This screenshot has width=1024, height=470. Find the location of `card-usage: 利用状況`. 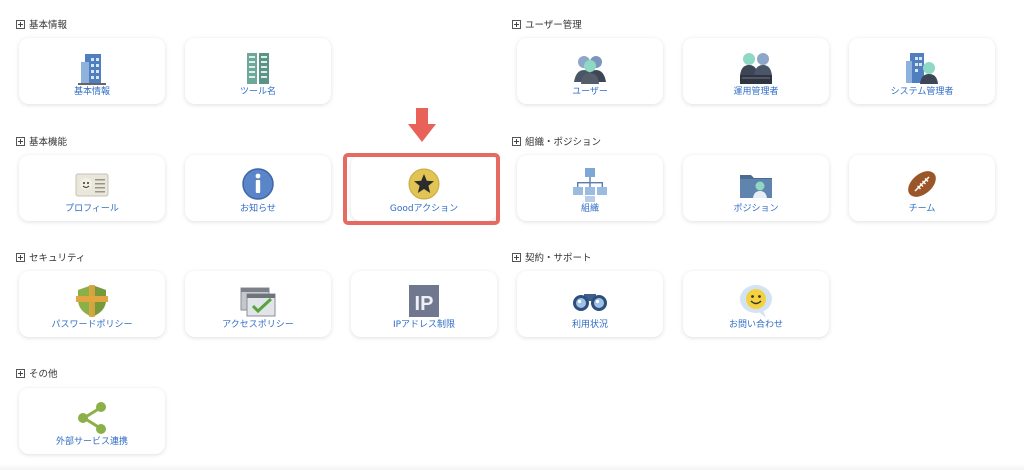

card-usage: 利用状況 is located at coordinates (590, 304).